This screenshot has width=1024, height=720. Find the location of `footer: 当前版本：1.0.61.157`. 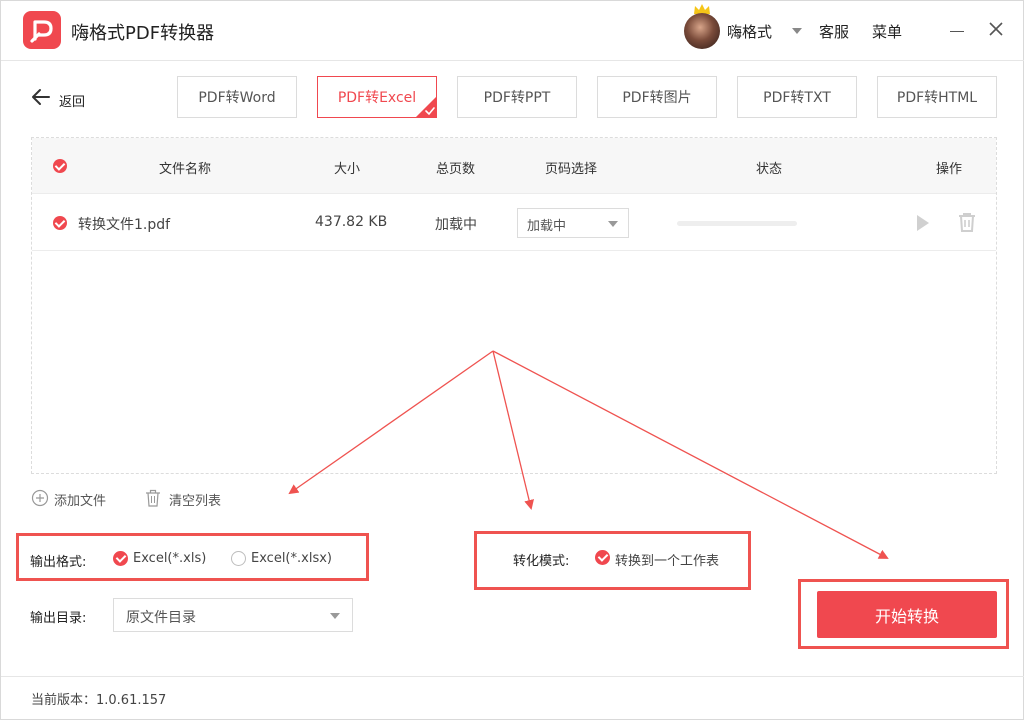

footer: 当前版本：1.0.61.157 is located at coordinates (512, 698).